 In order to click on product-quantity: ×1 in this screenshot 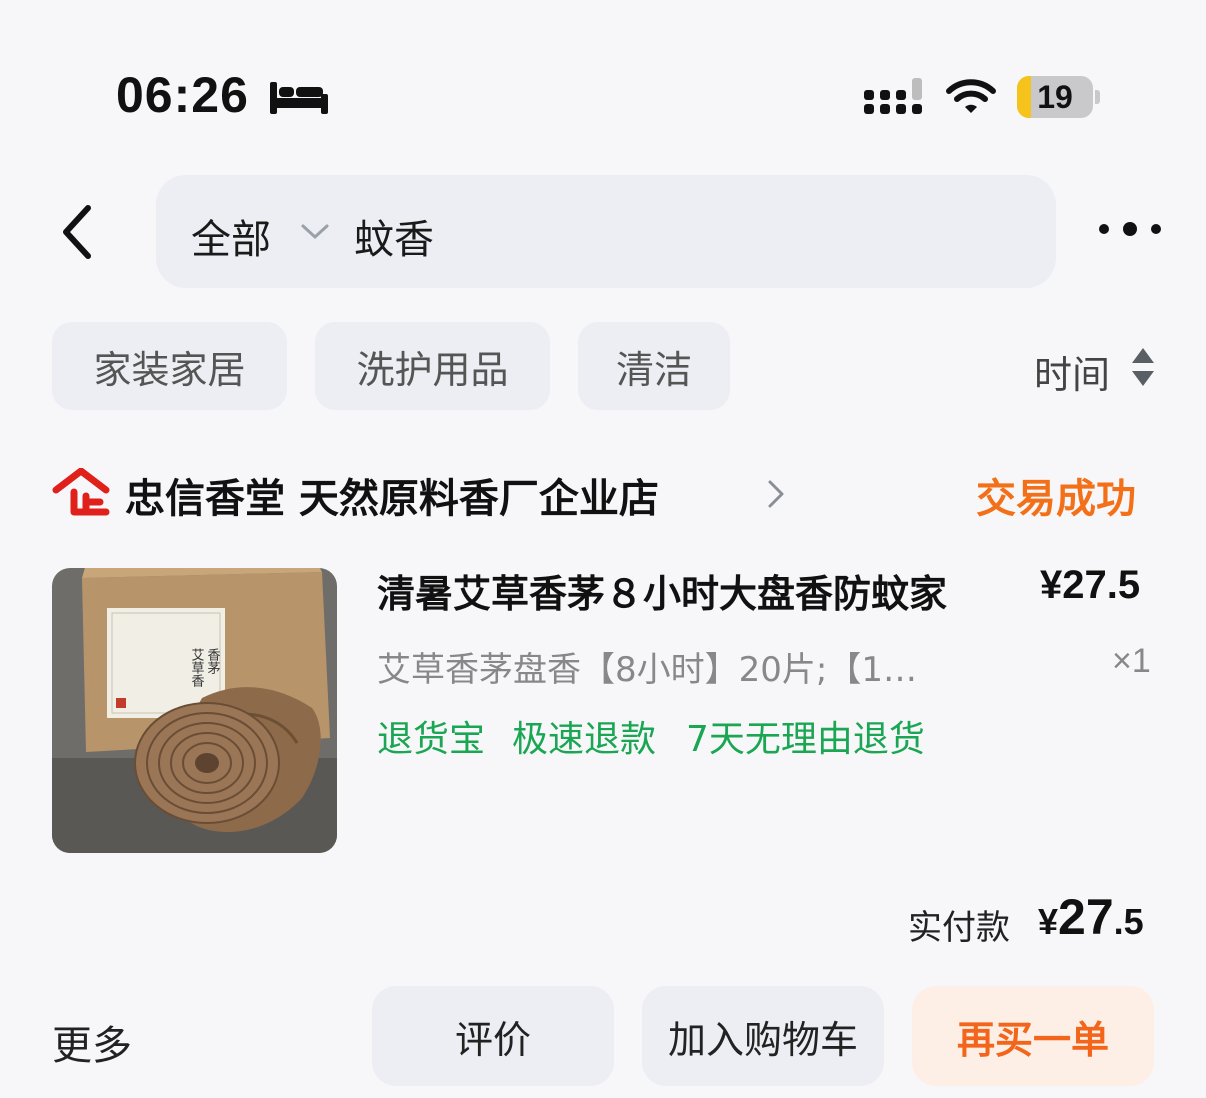, I will do `click(1131, 661)`.